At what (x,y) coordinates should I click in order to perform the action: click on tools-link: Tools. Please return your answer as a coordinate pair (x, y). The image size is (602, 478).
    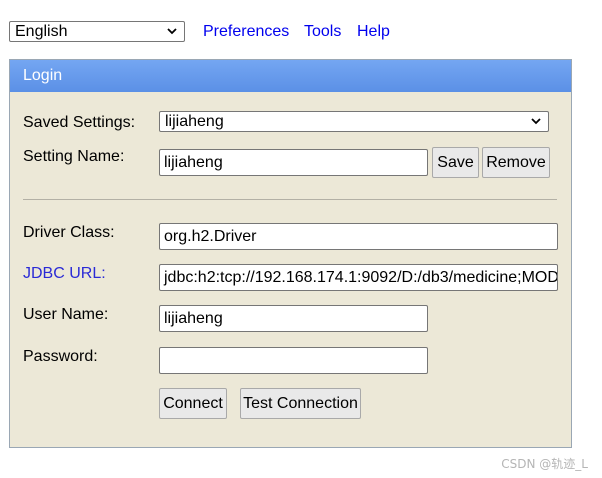
    Looking at the image, I should click on (322, 31).